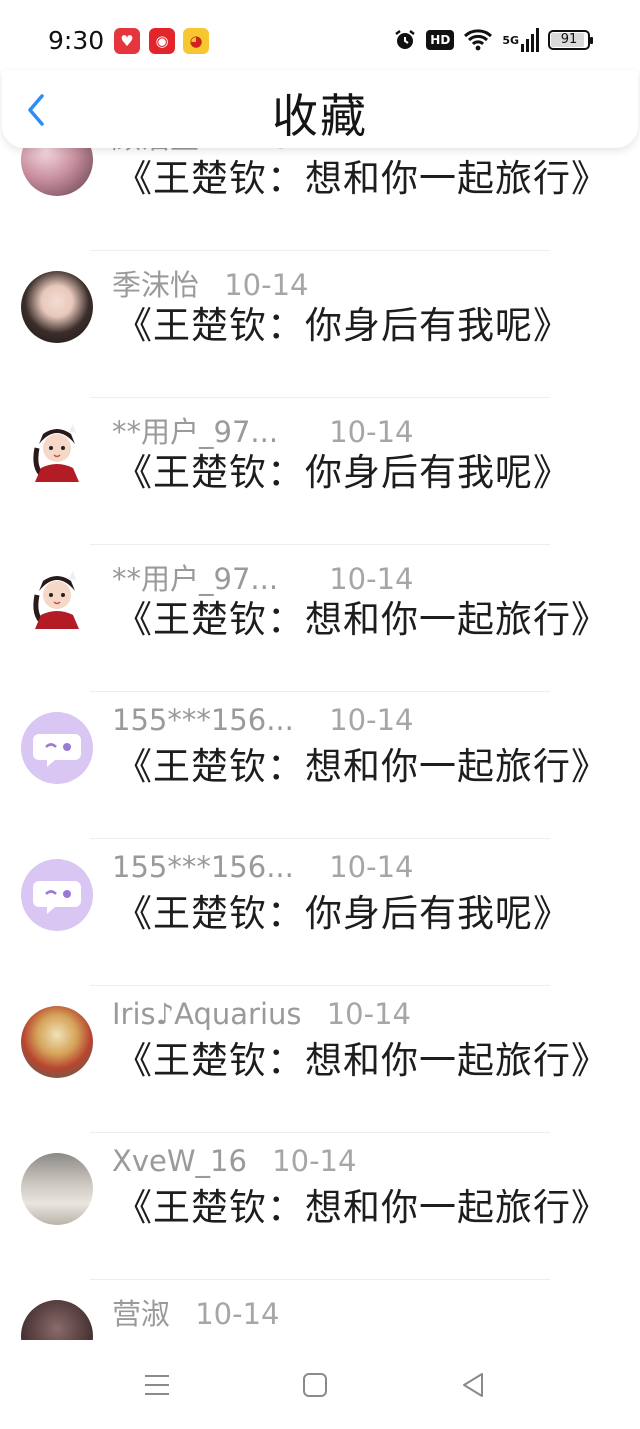 This screenshot has height=1429, width=640. I want to click on list-item: 顾沾生W 10-14 《王楚钦：想和你一起旅行》, so click(320, 190).